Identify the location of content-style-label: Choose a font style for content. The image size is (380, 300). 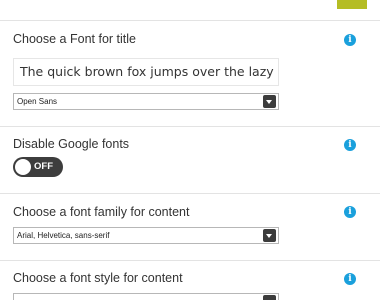
(98, 278).